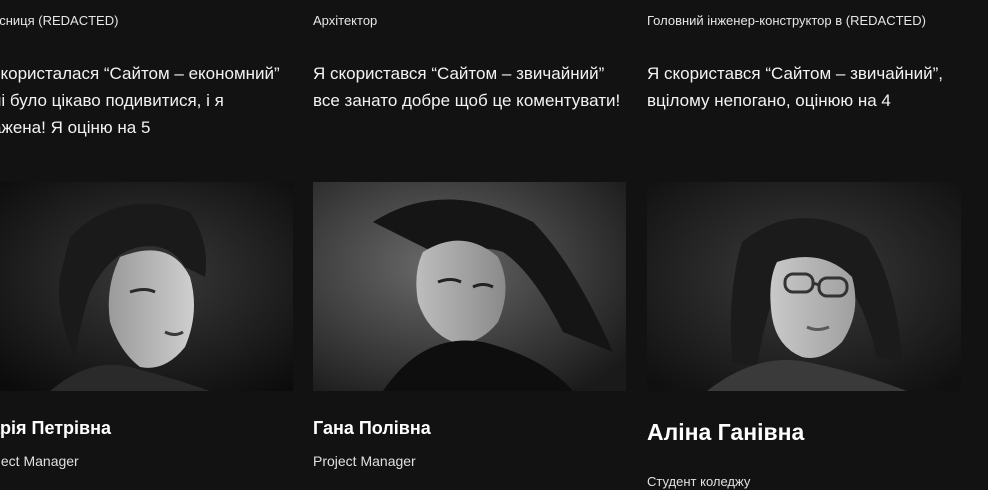  Describe the element at coordinates (459, 73) in the screenshot. I see `quote-line: Я скористався “Сайтом – звичайний”` at that location.